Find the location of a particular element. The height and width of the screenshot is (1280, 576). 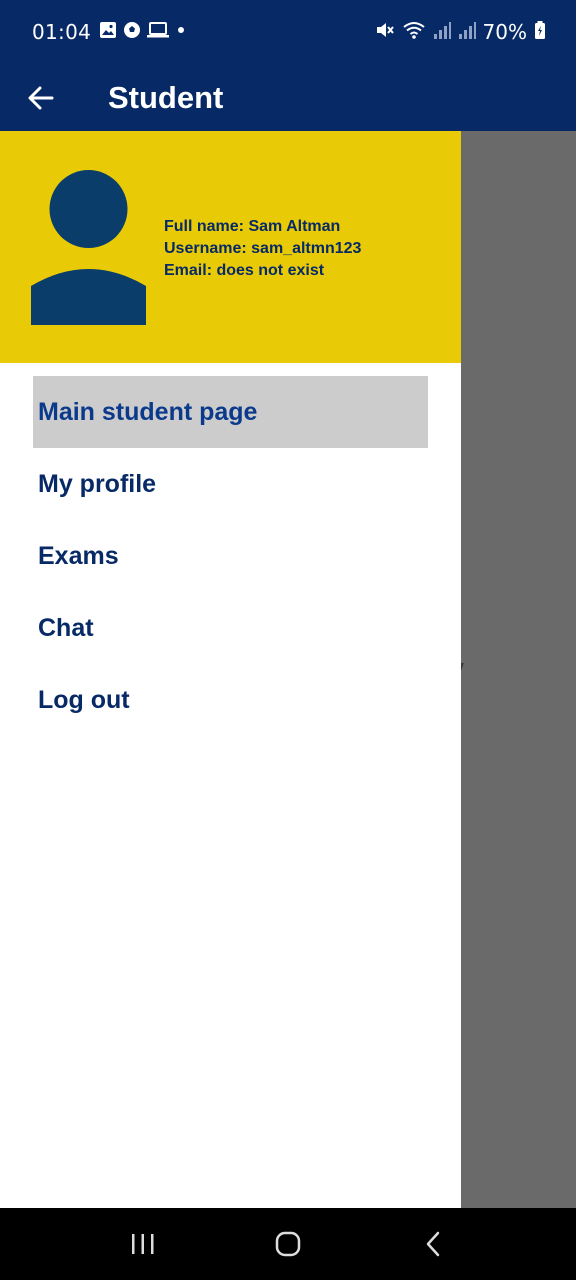

user-full-name: Full name: Sam Altman is located at coordinates (252, 226).